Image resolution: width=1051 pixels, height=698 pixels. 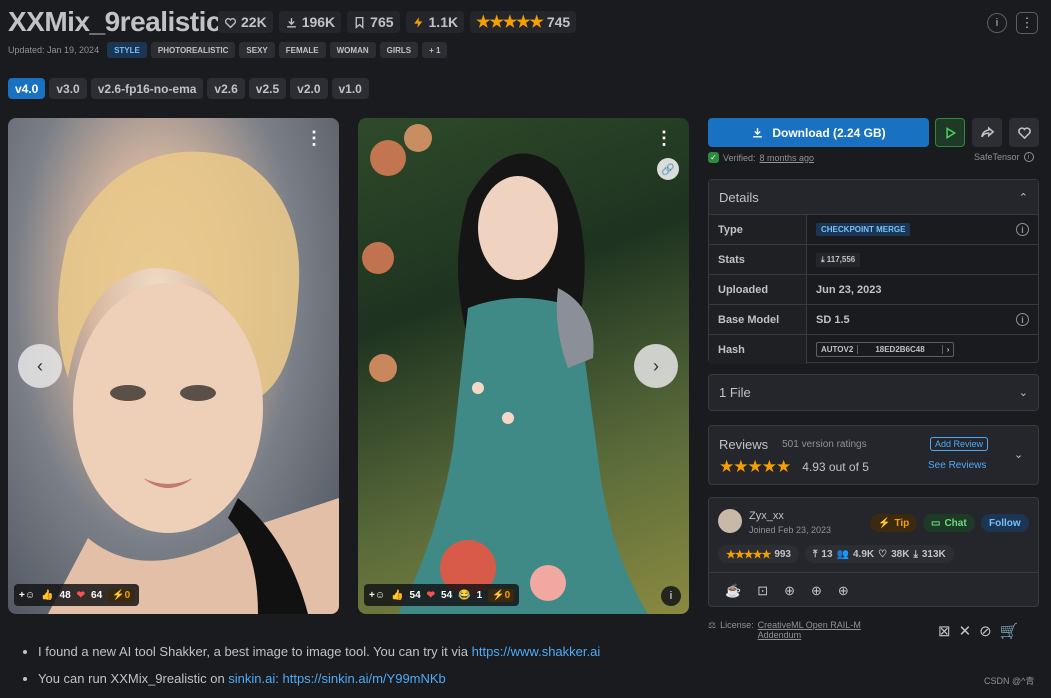 I want to click on rating-stat: ★★★★★ 745, so click(x=523, y=22).